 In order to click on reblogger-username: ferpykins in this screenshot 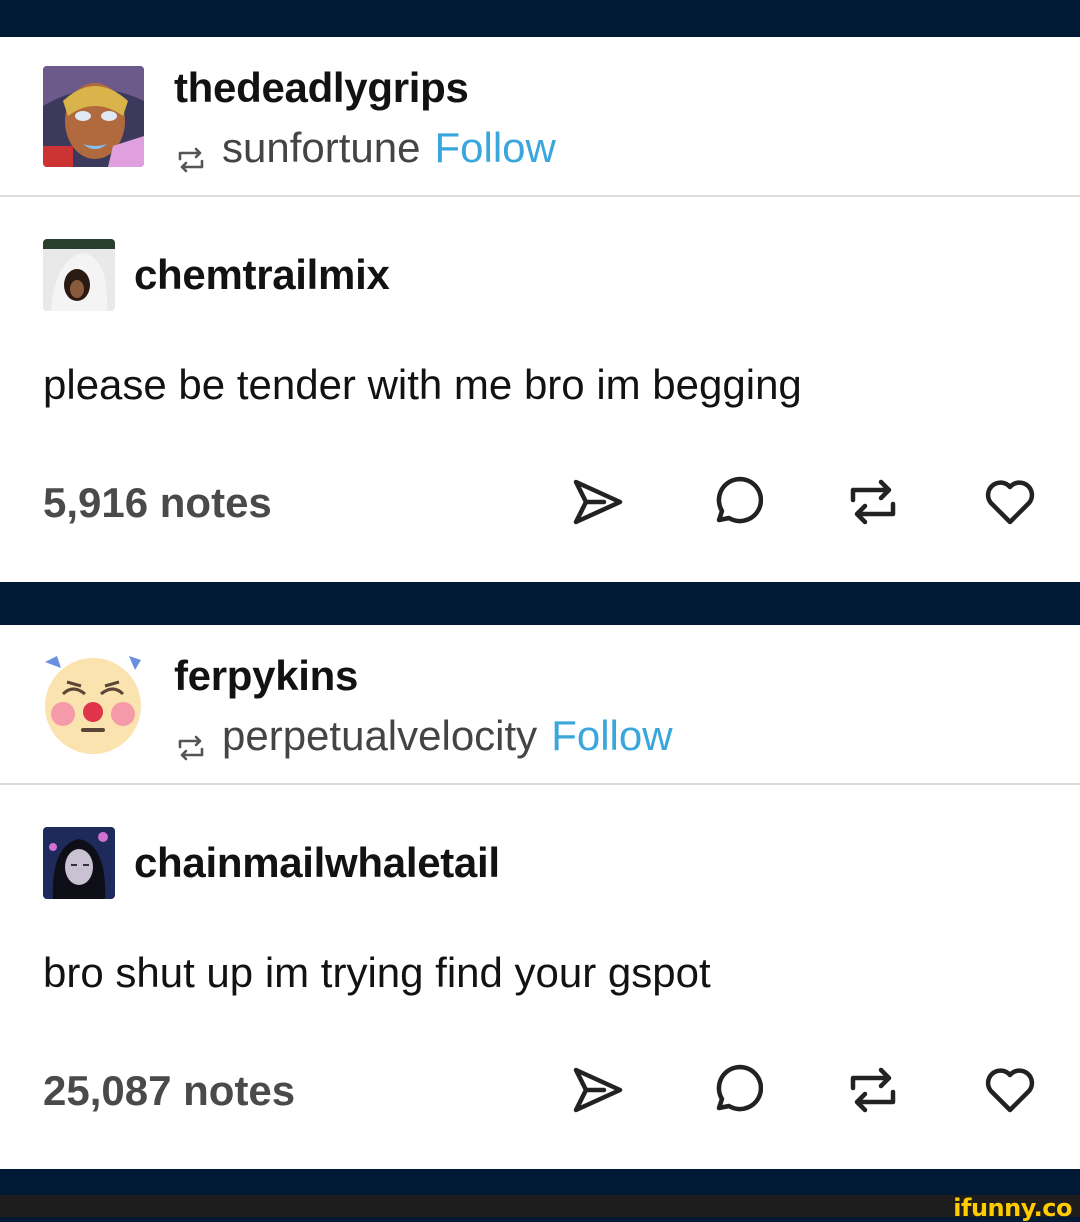, I will do `click(266, 676)`.